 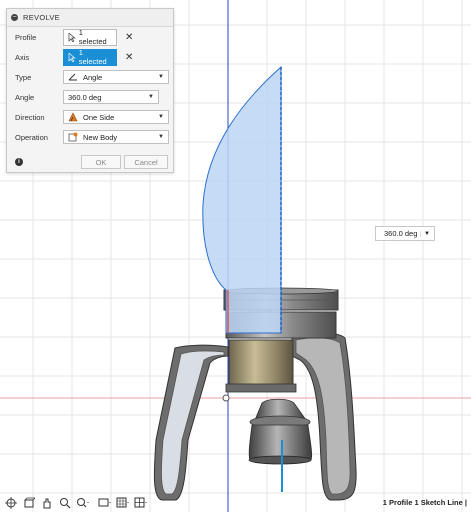 I want to click on profile-value: 1 selected, so click(x=92, y=37).